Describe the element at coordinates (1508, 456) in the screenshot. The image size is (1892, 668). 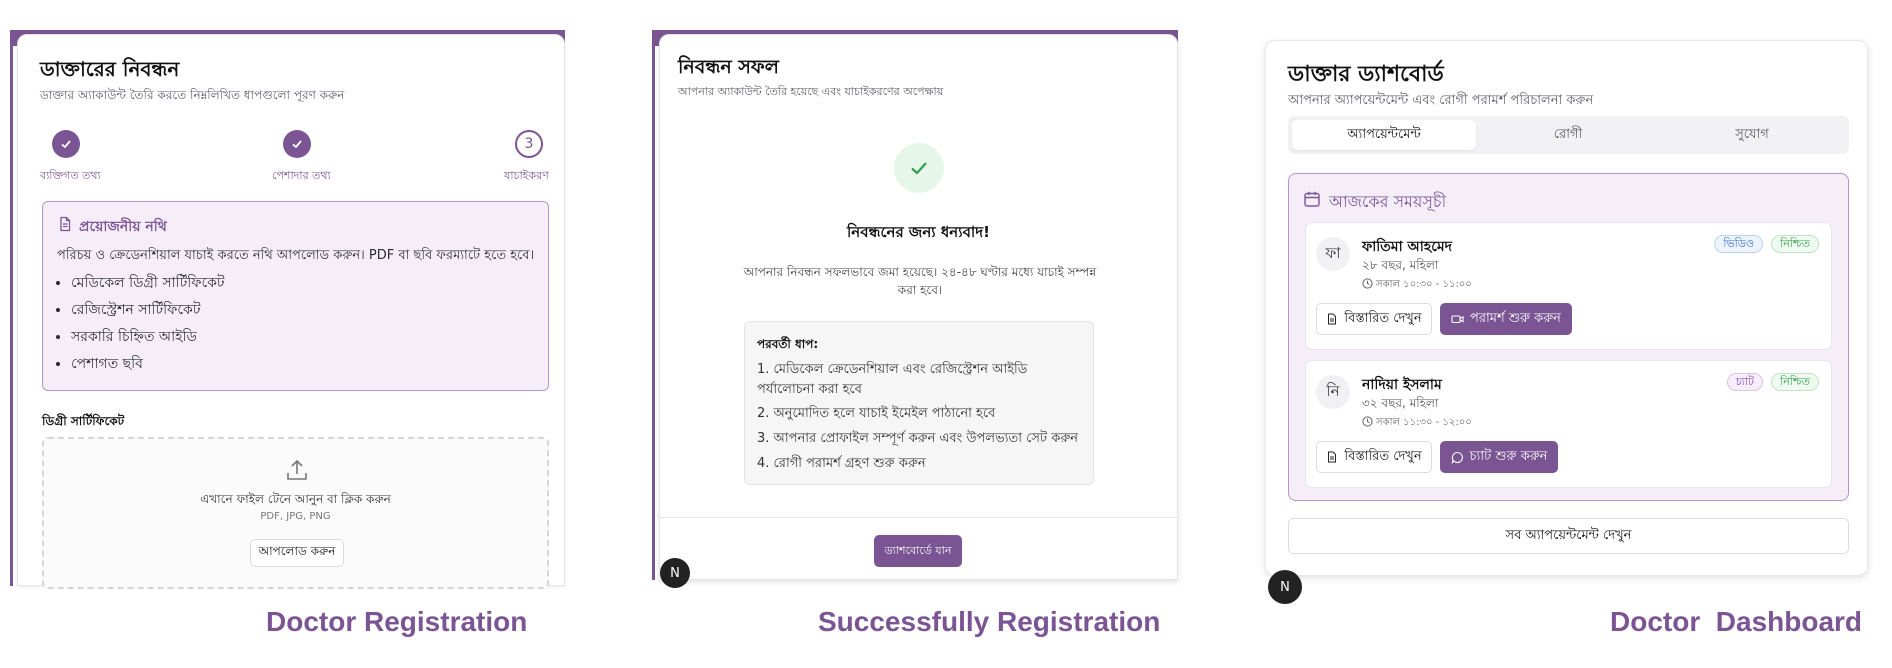
I see `start-chat-label: চ্যাট শুরু করুন` at that location.